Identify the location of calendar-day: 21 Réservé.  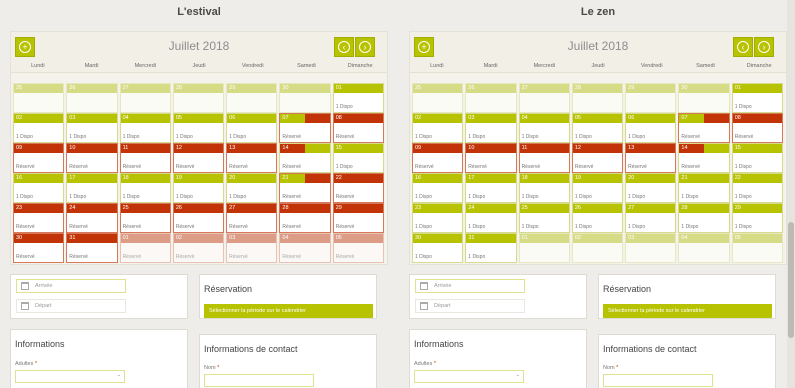
(305, 188).